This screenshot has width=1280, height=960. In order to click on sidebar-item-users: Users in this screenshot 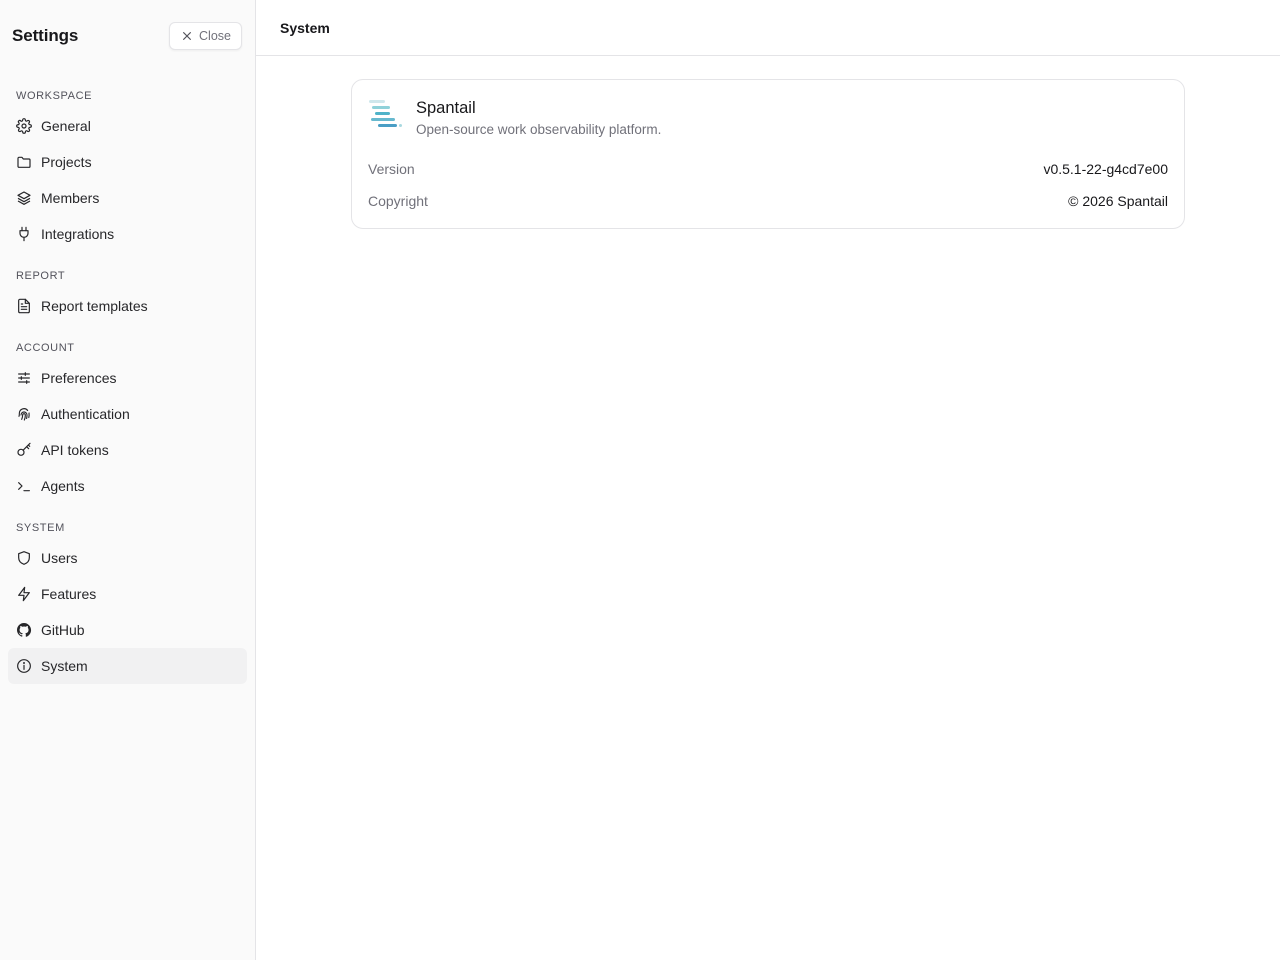, I will do `click(127, 558)`.